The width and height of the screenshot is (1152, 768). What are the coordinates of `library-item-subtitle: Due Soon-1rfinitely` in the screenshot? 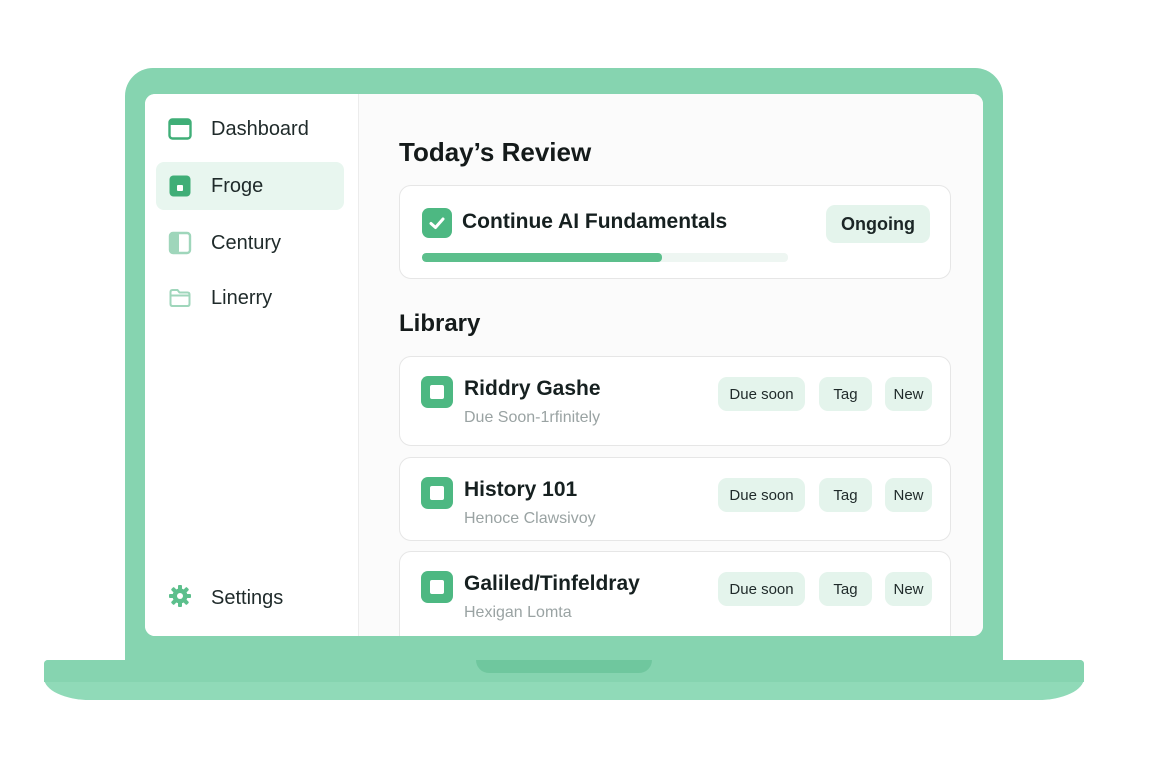 It's located at (532, 417).